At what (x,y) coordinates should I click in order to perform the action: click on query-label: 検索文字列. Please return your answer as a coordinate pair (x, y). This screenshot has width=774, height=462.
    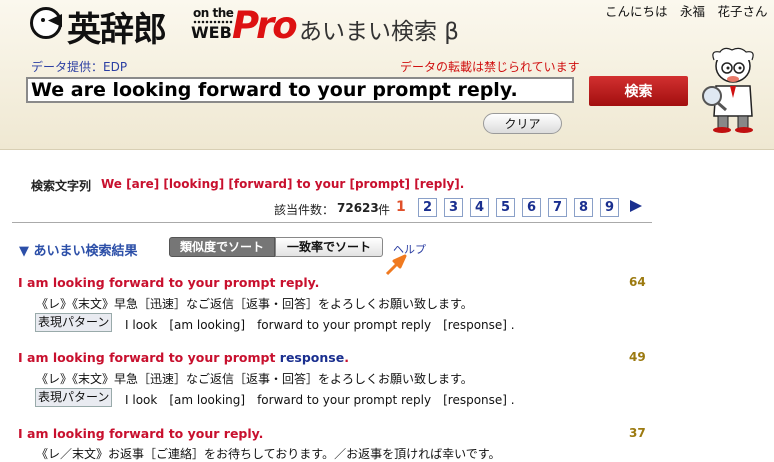
    Looking at the image, I should click on (61, 186).